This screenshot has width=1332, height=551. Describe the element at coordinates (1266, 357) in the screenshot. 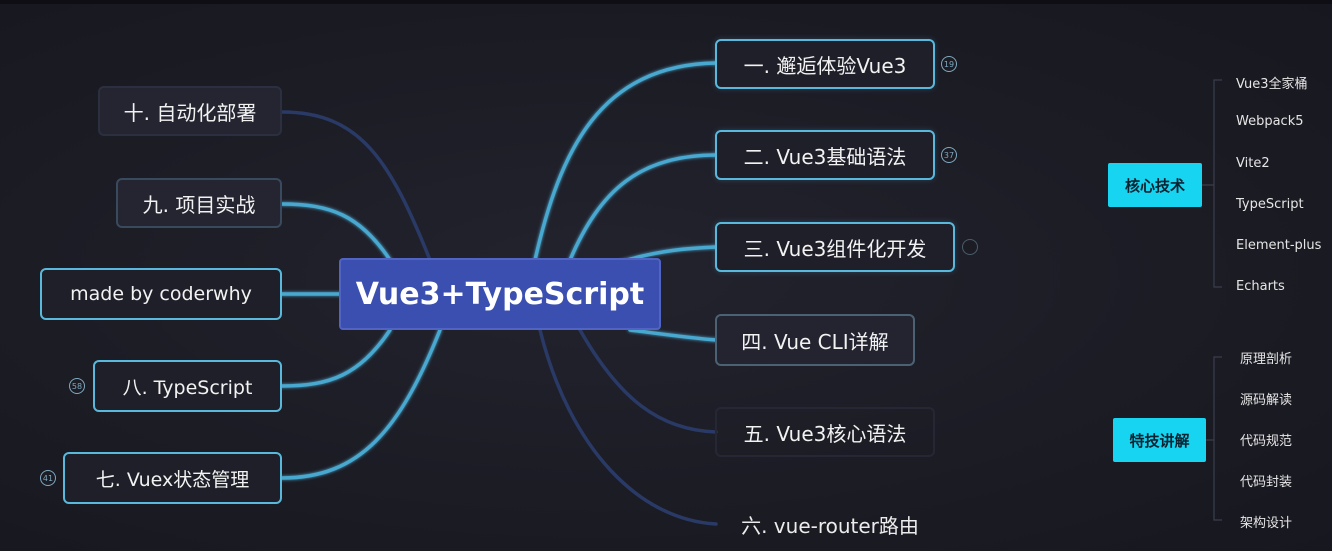

I see `special-tech-item: 原理剖析` at that location.